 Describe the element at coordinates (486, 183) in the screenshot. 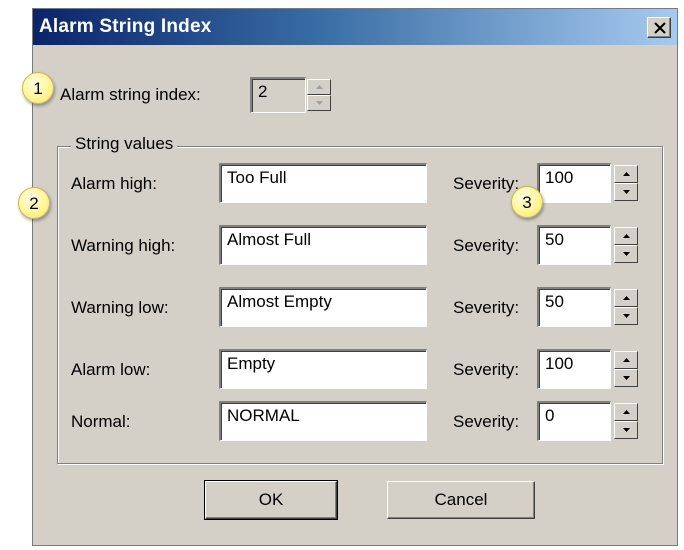

I see `severity-label-alarm-high: Severity:` at that location.